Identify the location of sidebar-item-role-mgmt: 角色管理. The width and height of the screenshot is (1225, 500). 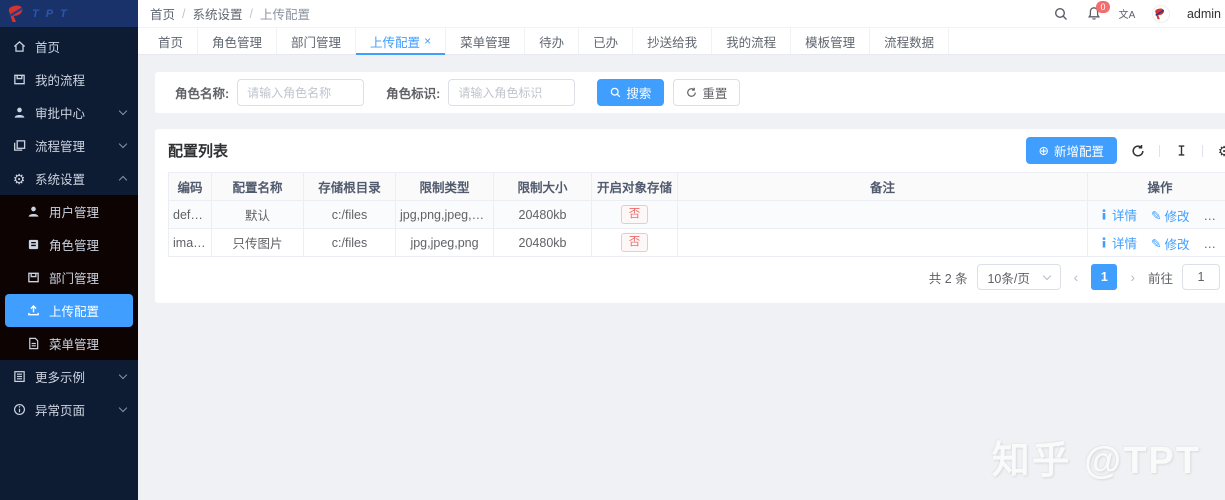
(69, 244).